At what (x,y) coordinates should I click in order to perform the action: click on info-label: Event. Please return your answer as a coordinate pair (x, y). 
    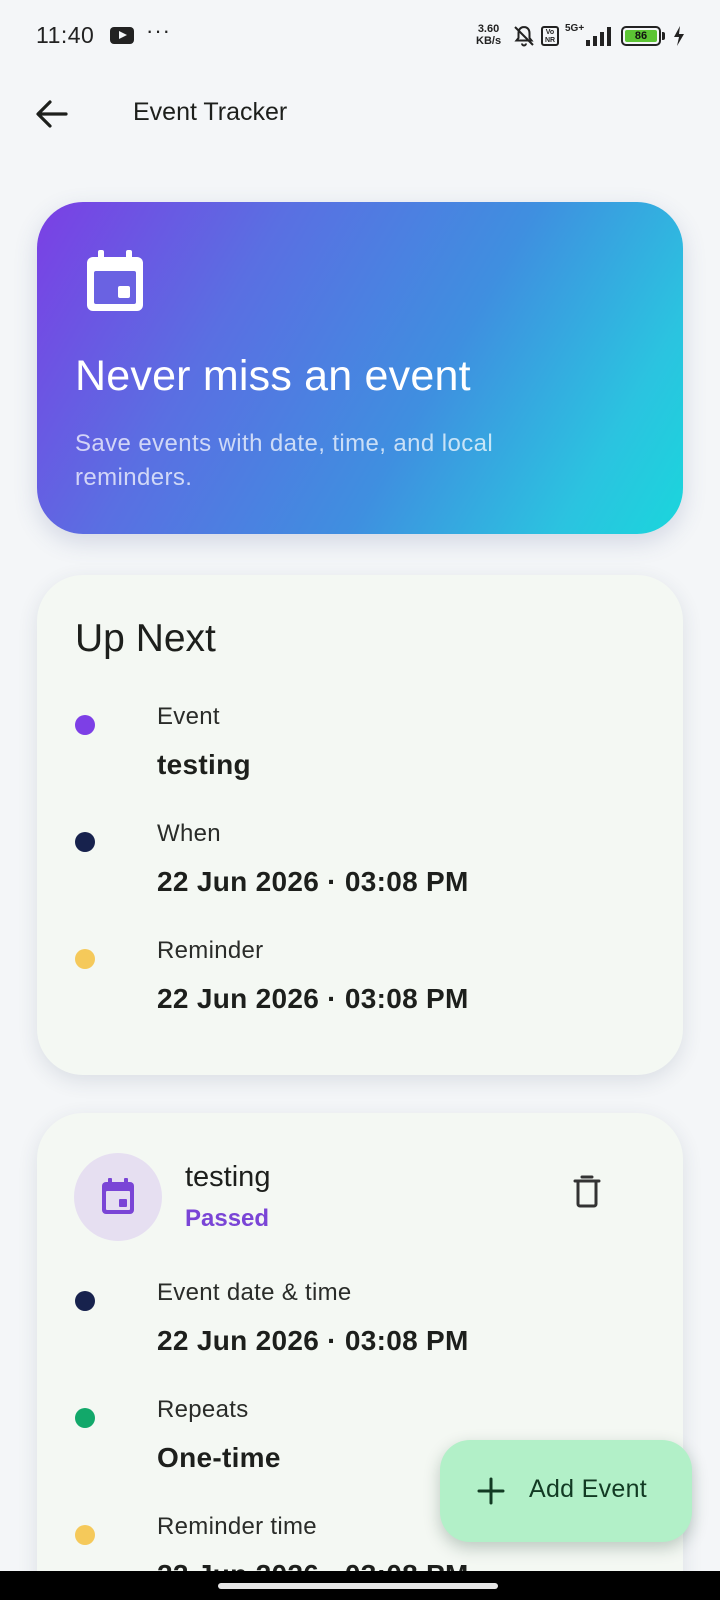
    Looking at the image, I should click on (188, 716).